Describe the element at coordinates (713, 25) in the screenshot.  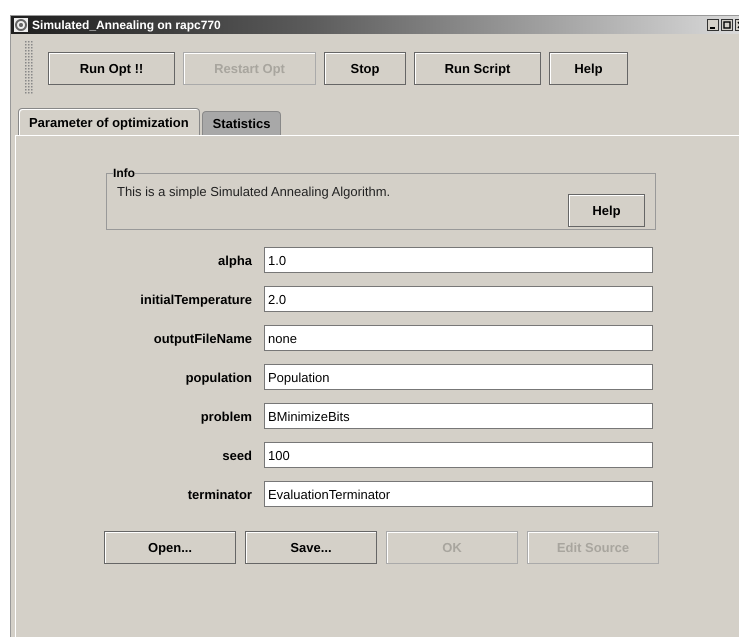
I see `minimize-icon` at that location.